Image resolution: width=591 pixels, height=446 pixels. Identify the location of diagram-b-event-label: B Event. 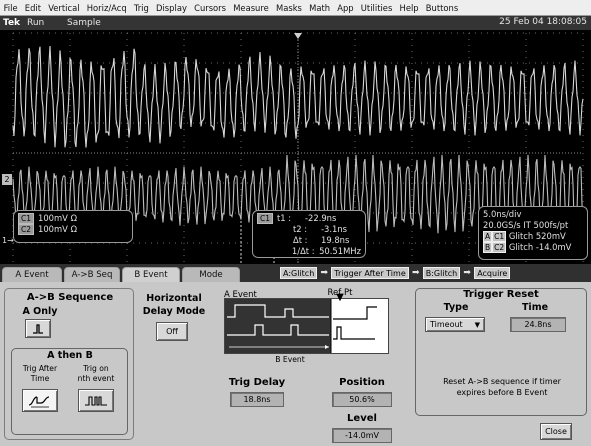
(290, 359).